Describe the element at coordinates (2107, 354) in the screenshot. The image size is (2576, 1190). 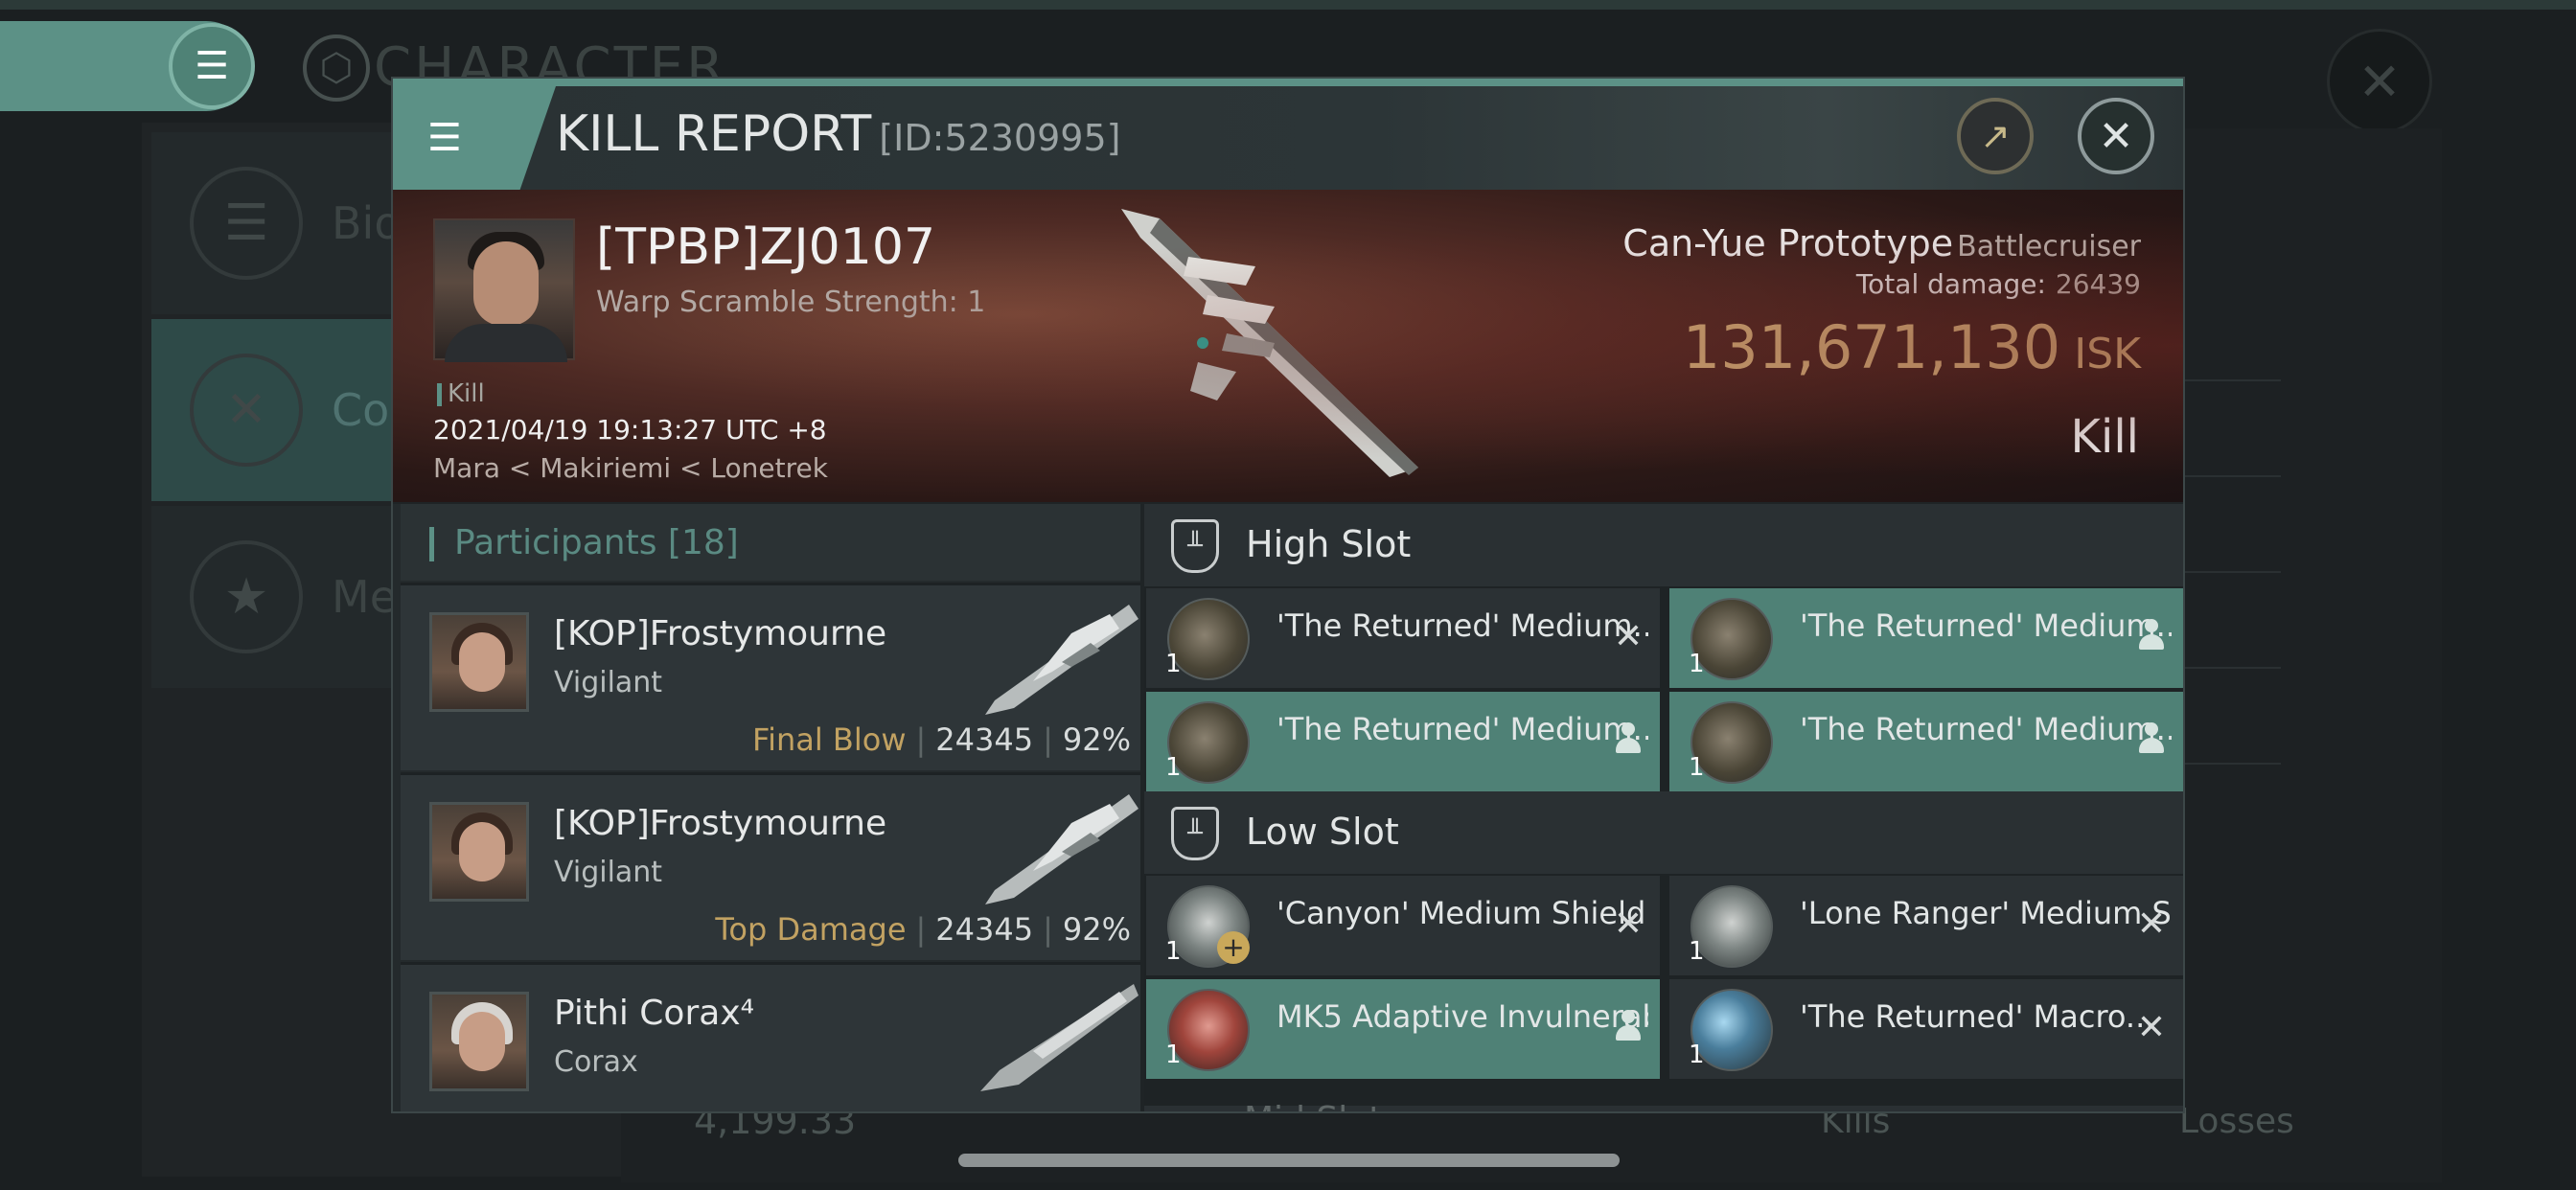
I see `isk-unit: ISK` at that location.